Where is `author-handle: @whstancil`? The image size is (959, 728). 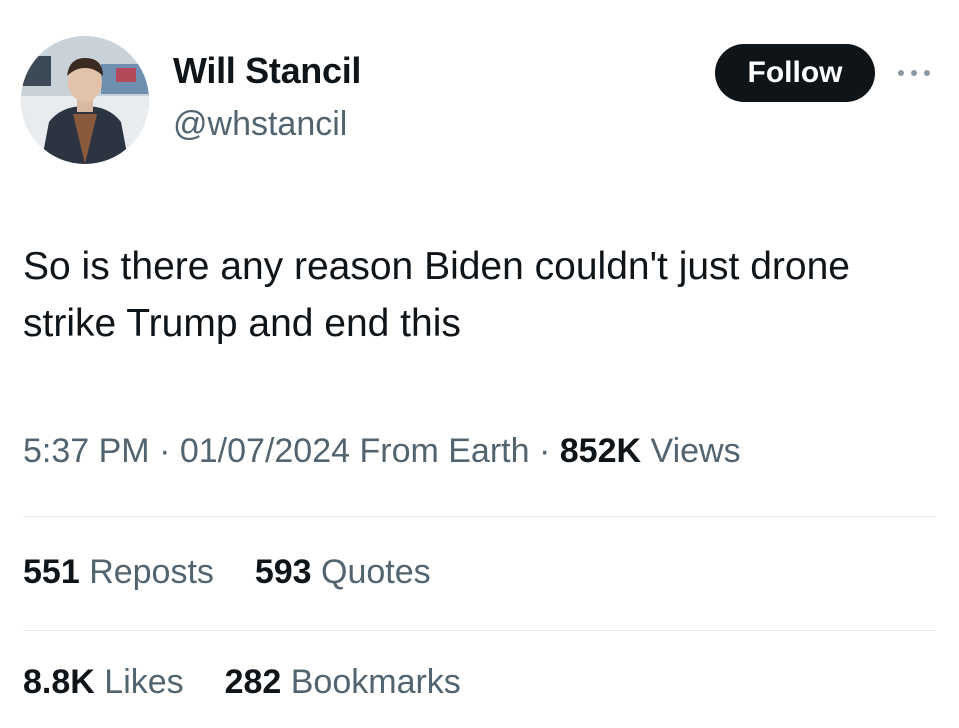
author-handle: @whstancil is located at coordinates (260, 124).